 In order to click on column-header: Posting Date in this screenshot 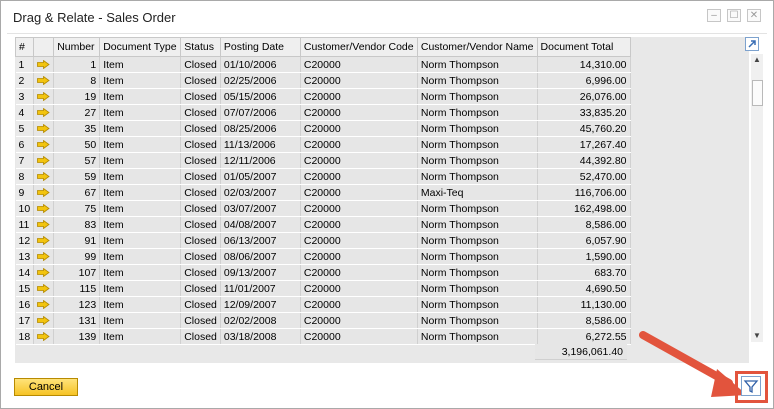, I will do `click(260, 47)`.